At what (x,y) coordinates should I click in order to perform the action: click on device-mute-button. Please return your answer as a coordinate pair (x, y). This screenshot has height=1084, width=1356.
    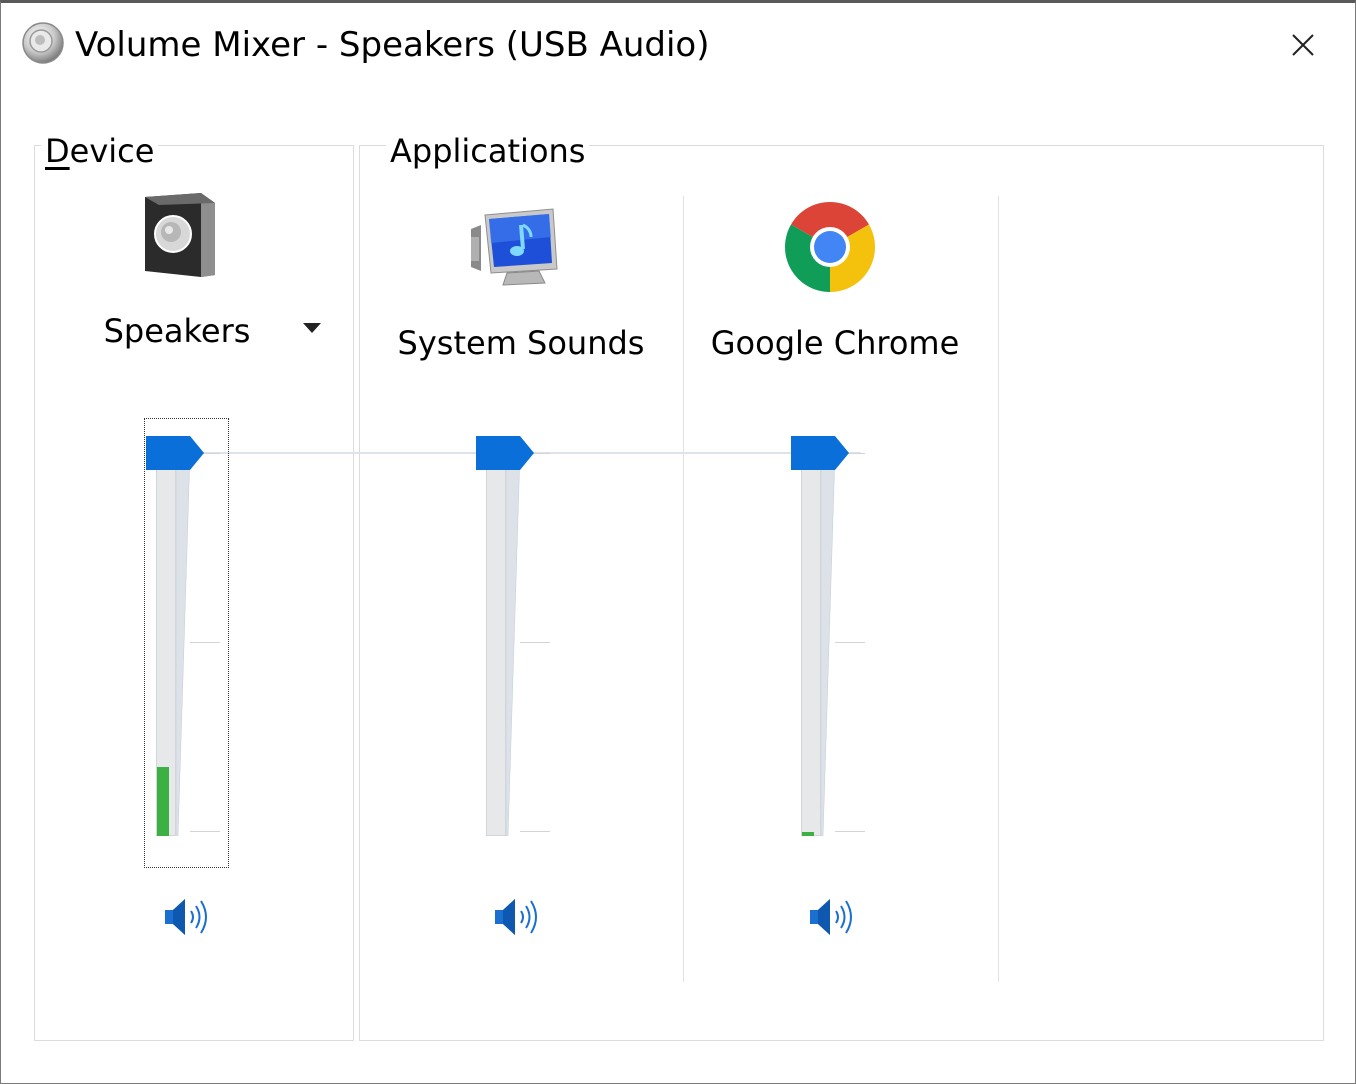
    Looking at the image, I should click on (189, 917).